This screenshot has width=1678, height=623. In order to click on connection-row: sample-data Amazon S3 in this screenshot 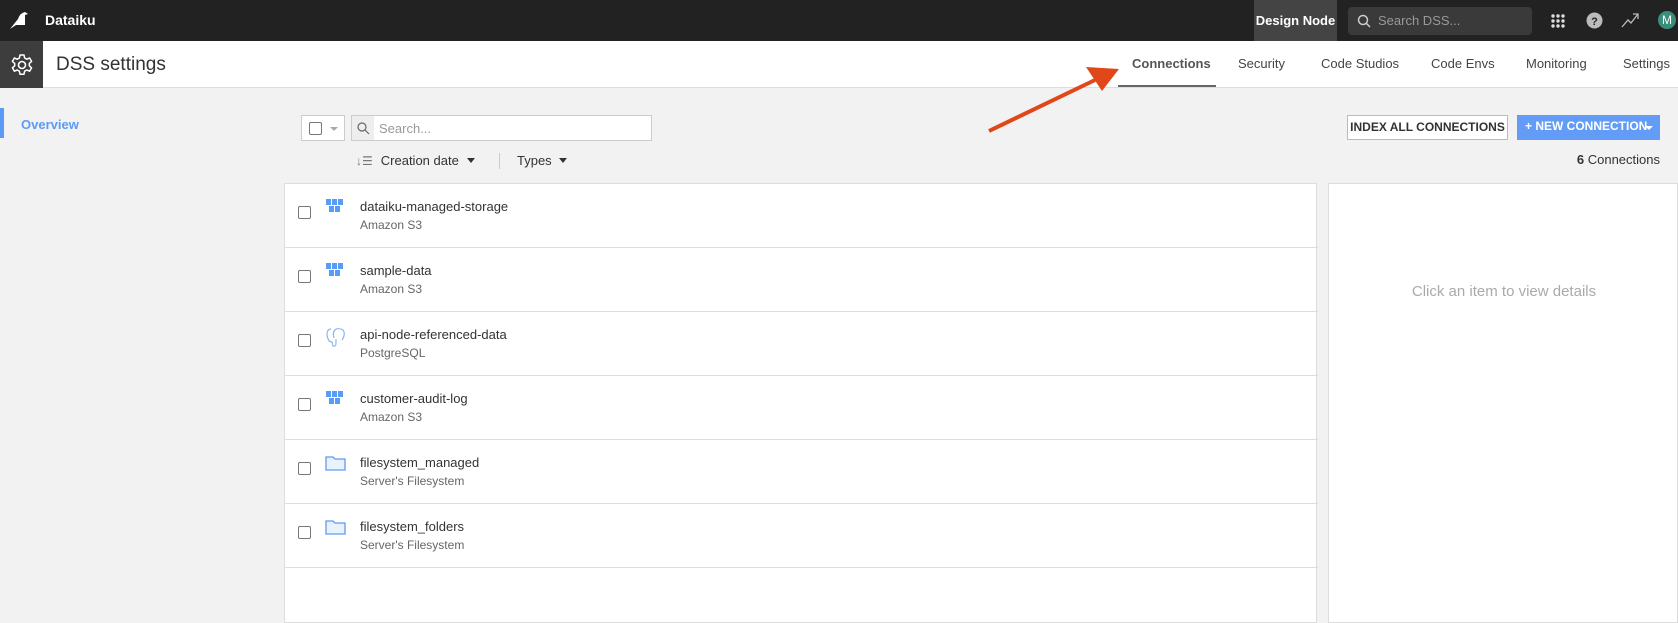, I will do `click(801, 280)`.